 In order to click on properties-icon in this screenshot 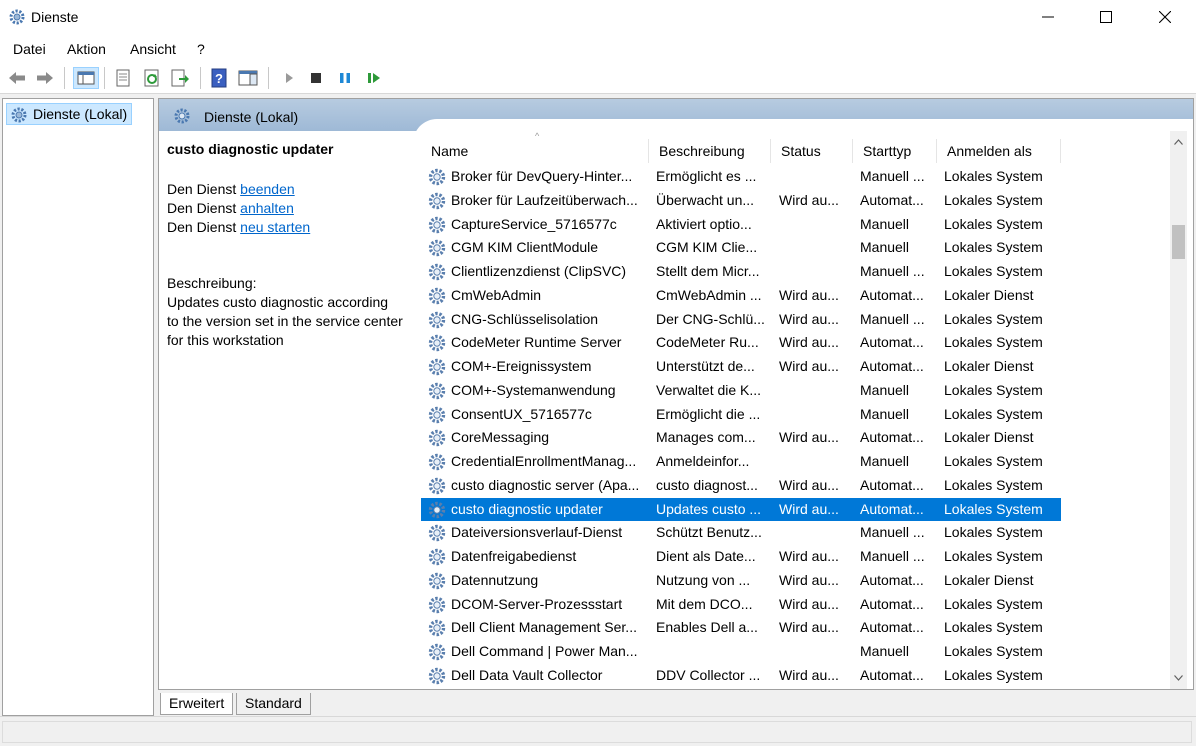, I will do `click(123, 78)`.